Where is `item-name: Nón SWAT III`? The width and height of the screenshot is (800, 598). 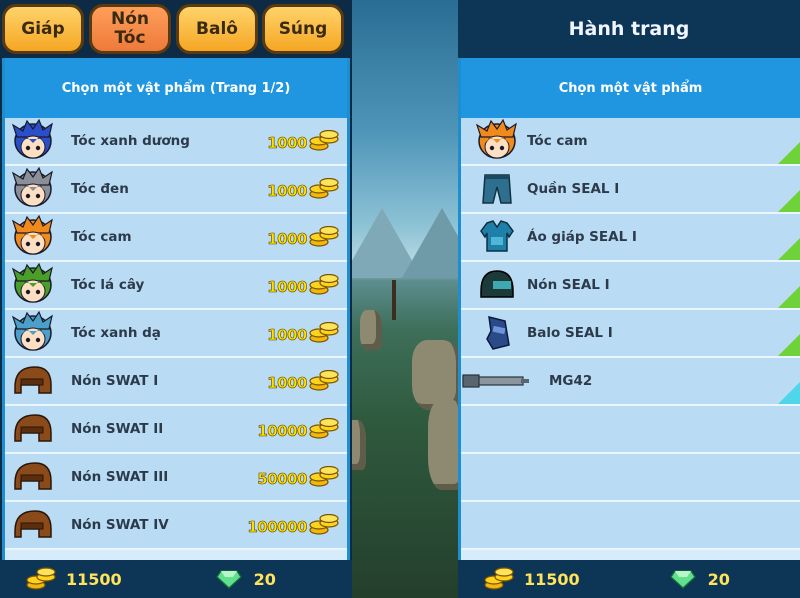 item-name: Nón SWAT III is located at coordinates (120, 477).